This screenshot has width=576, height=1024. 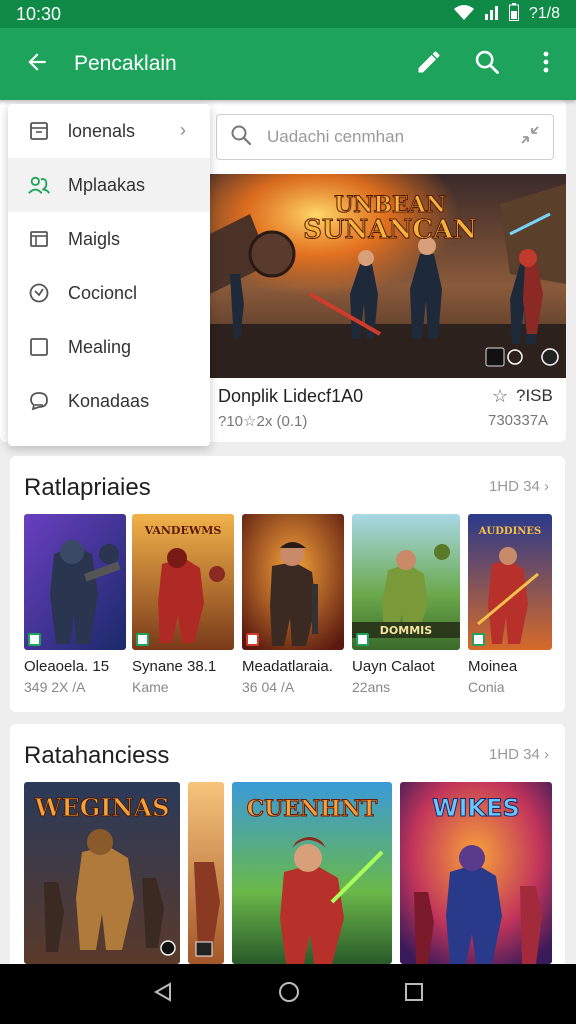 What do you see at coordinates (534, 395) in the screenshot?
I see `featured-right-top: ?ISB` at bounding box center [534, 395].